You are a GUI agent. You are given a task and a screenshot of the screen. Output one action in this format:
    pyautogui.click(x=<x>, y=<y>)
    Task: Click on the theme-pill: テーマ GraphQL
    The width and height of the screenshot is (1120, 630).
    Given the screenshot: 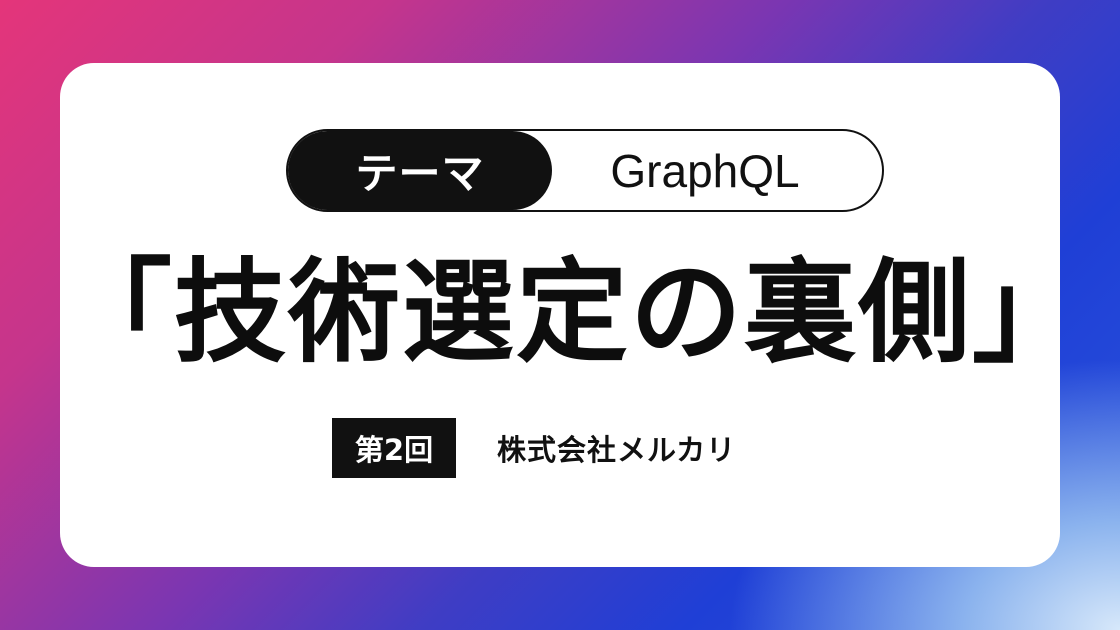 What is the action you would take?
    pyautogui.click(x=585, y=170)
    